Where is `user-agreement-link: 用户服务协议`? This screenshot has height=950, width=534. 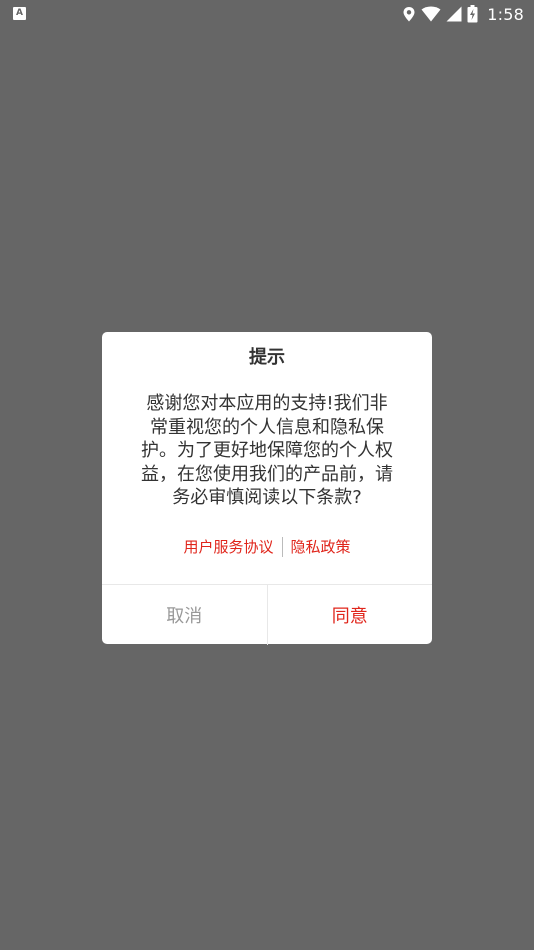 user-agreement-link: 用户服务协议 is located at coordinates (228, 546).